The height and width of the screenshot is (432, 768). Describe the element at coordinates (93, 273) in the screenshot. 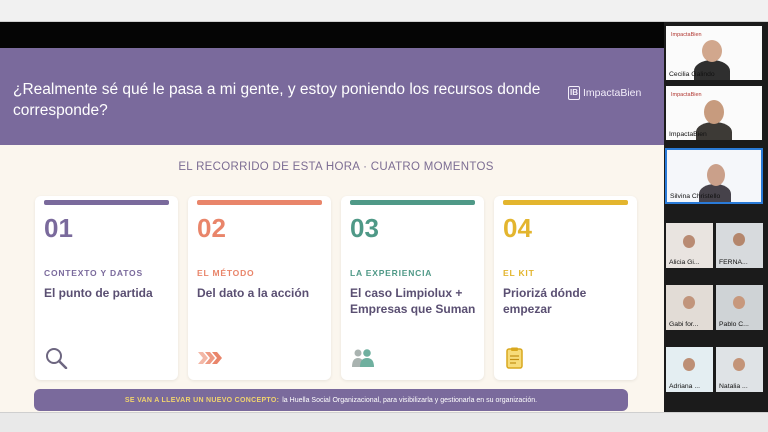

I see `card-category: CONTEXTO Y DATOS` at that location.